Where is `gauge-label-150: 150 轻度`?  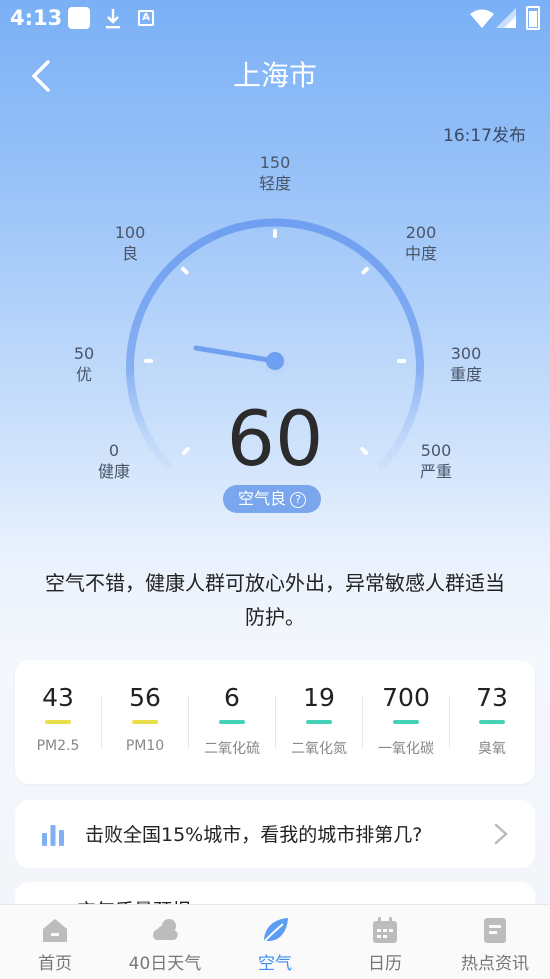 gauge-label-150: 150 轻度 is located at coordinates (274, 173).